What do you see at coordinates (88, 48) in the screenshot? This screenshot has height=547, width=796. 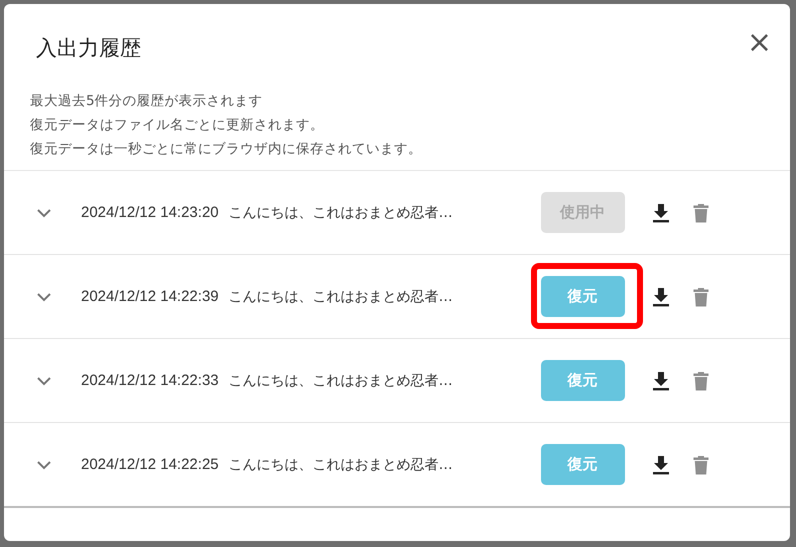 I see `dialog-title: 入出力履歴` at bounding box center [88, 48].